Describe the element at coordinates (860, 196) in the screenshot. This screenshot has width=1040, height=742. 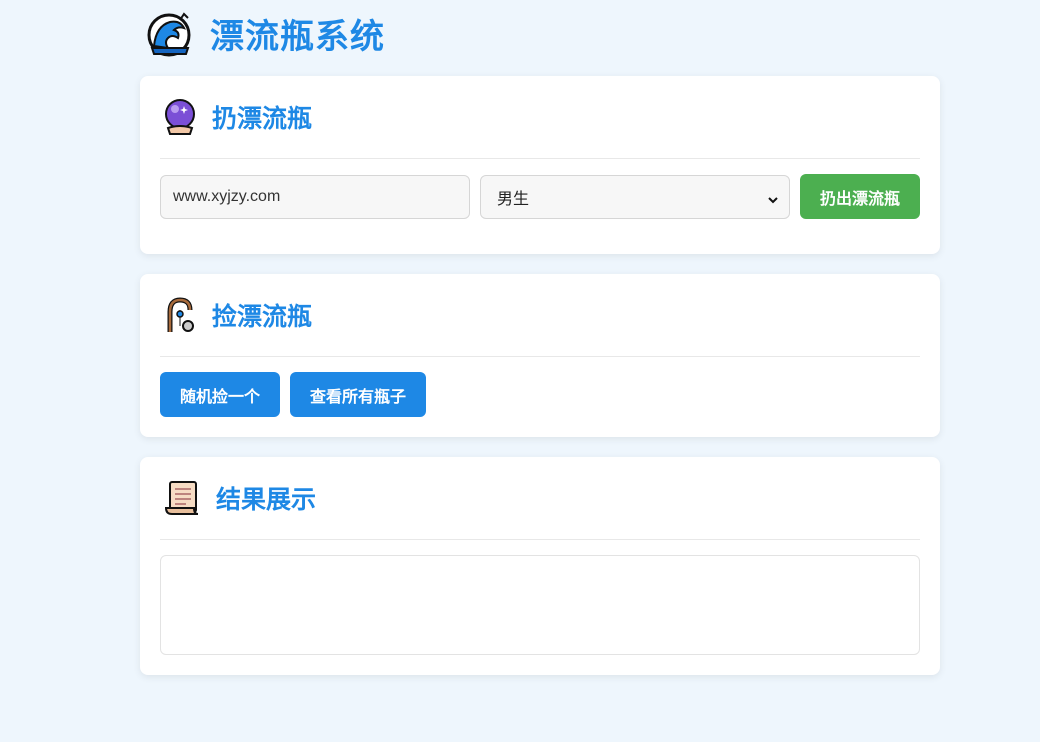
I see `throw-bottle-button: 扔出漂流瓶` at that location.